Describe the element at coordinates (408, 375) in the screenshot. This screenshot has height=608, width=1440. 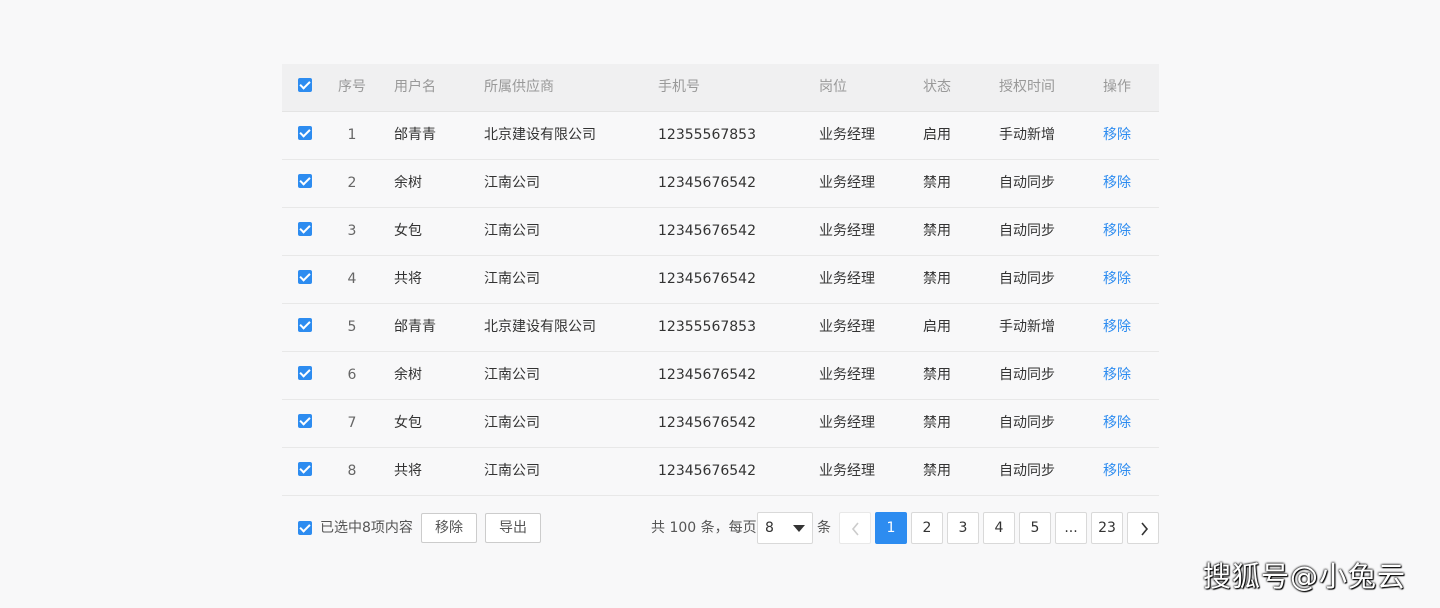
I see `cell-username: 余树` at that location.